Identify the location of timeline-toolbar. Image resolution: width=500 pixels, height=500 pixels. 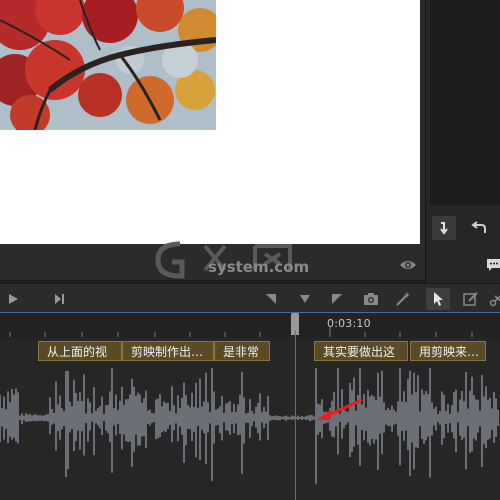
(250, 298).